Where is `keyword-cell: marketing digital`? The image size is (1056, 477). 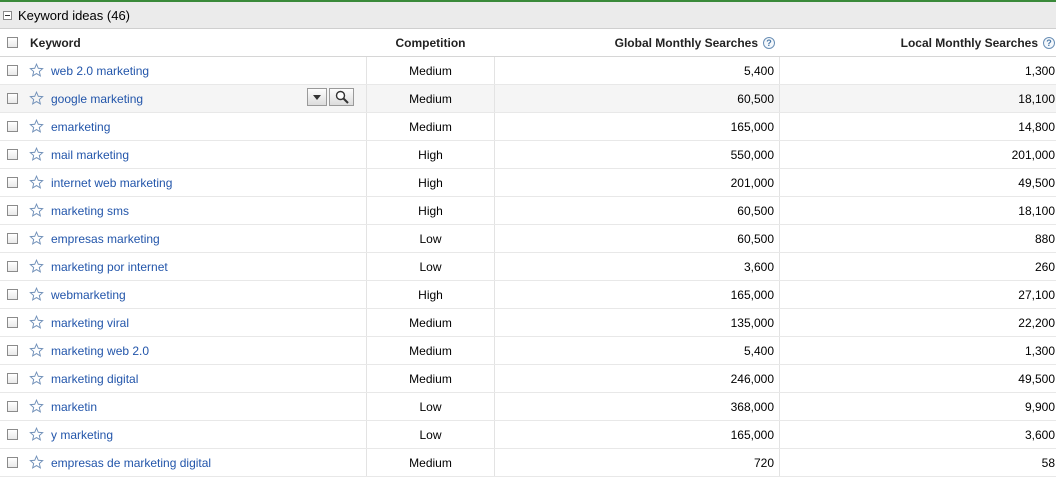 keyword-cell: marketing digital is located at coordinates (196, 378).